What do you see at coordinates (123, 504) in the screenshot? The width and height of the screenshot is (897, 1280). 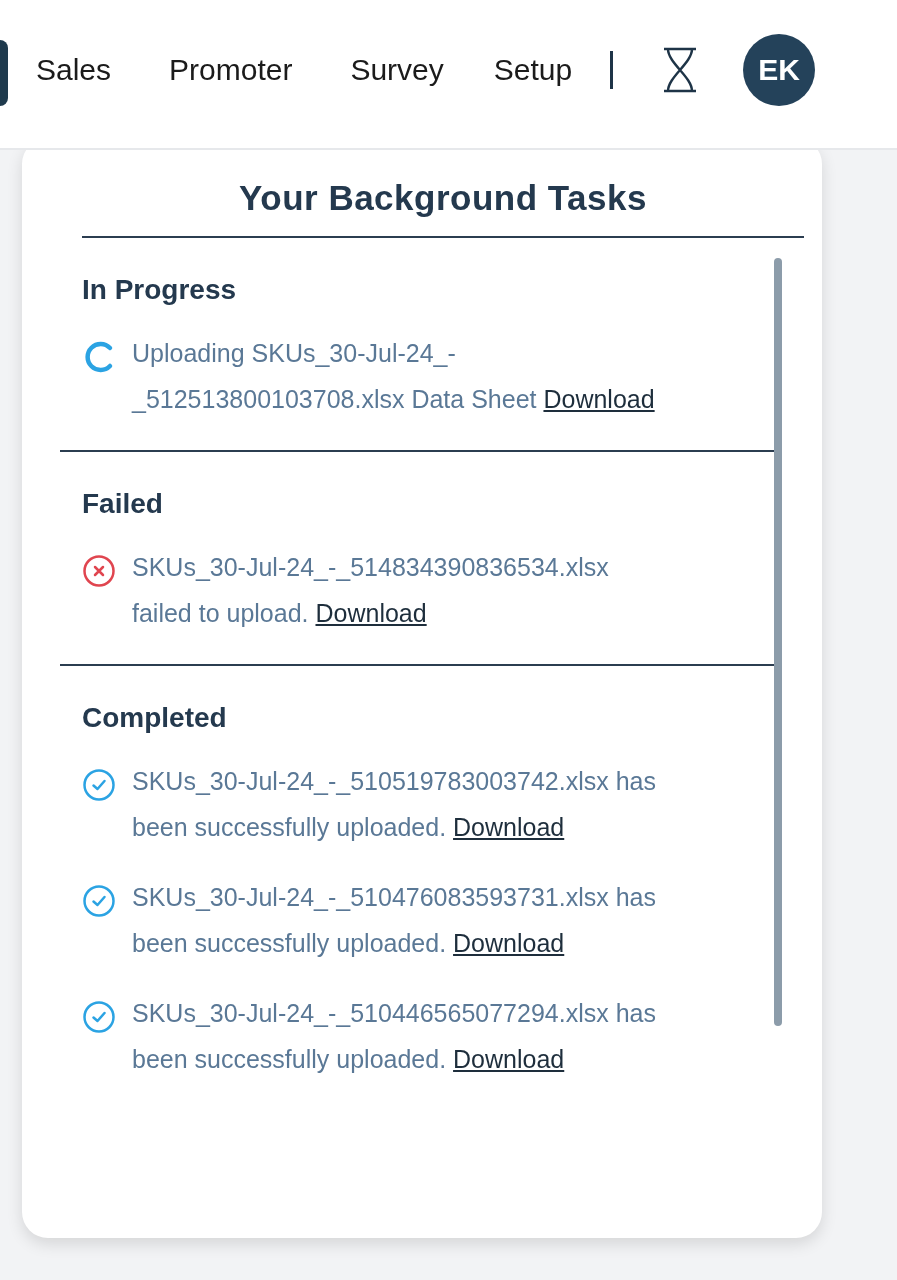 I see `section-heading: Failed` at bounding box center [123, 504].